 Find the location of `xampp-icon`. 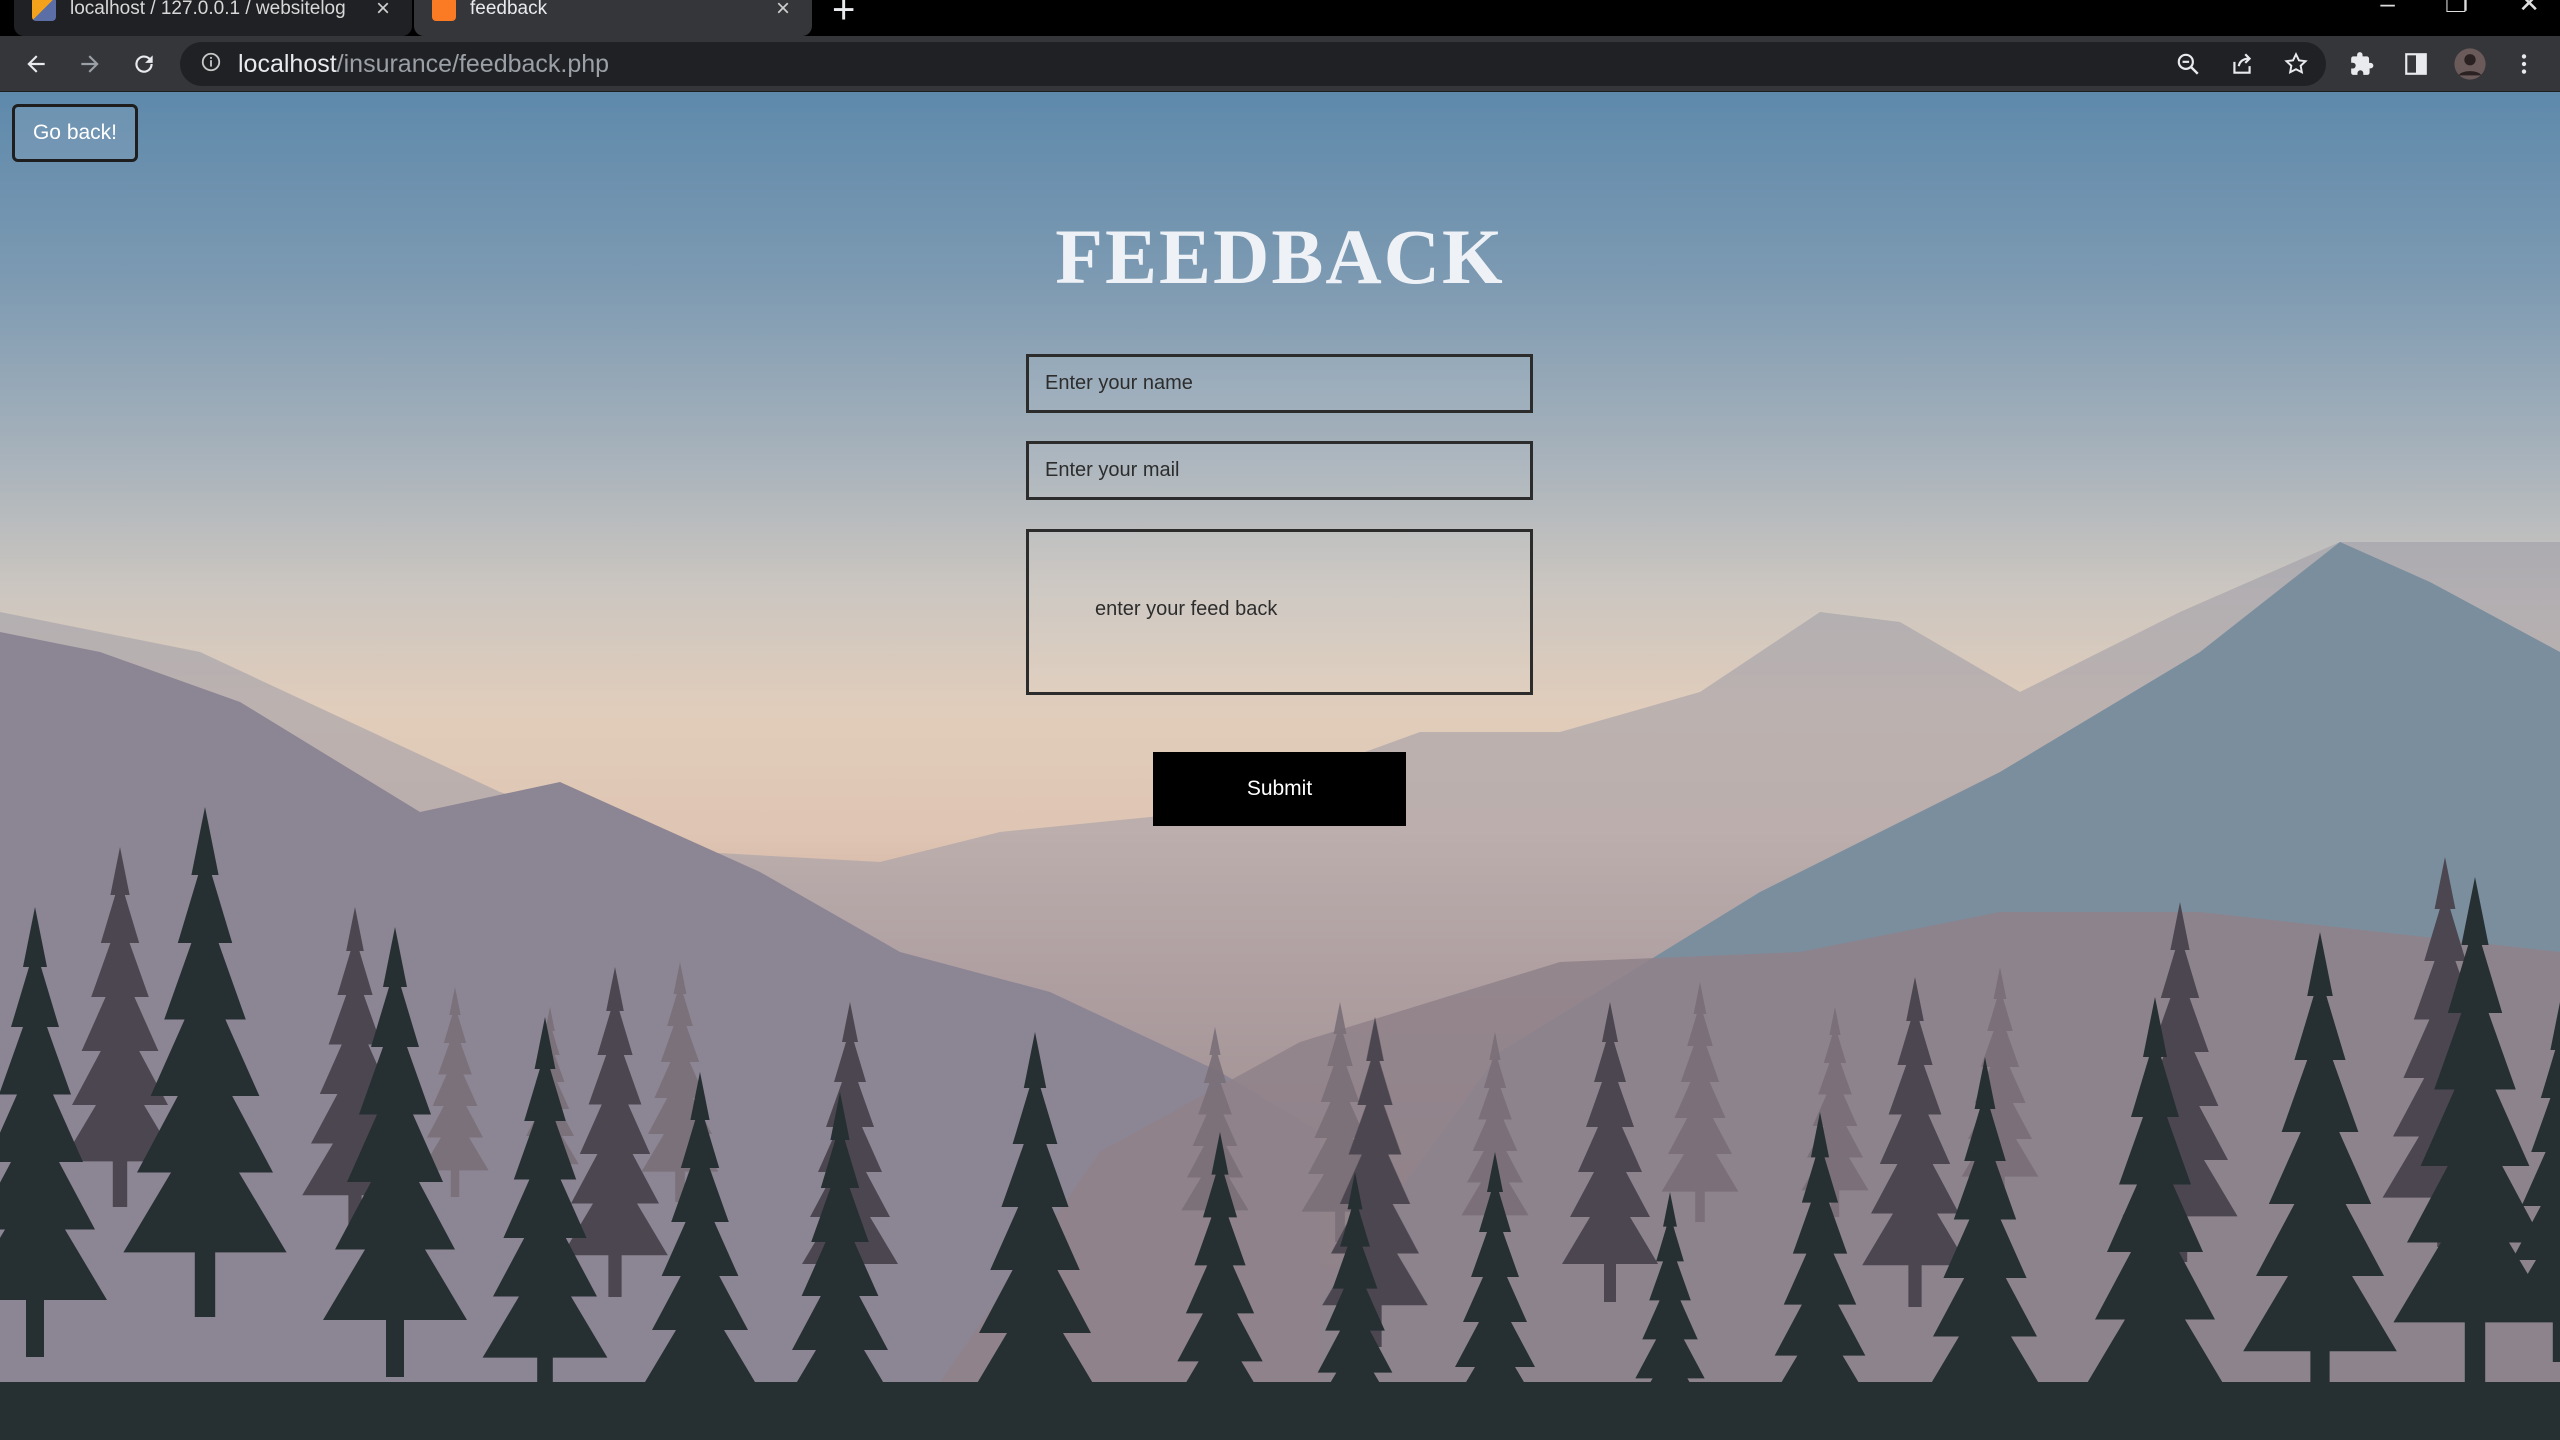

xampp-icon is located at coordinates (444, 10).